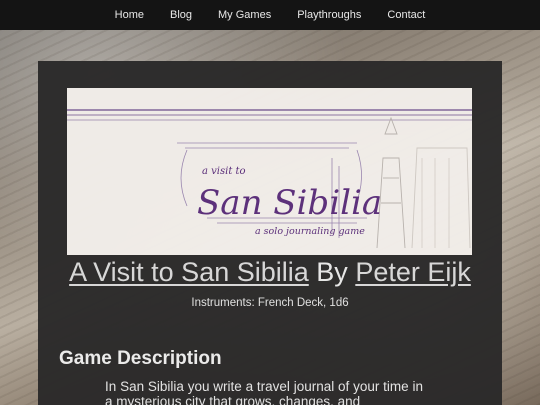 Image resolution: width=540 pixels, height=405 pixels. What do you see at coordinates (332, 272) in the screenshot?
I see `title-by-word: By` at bounding box center [332, 272].